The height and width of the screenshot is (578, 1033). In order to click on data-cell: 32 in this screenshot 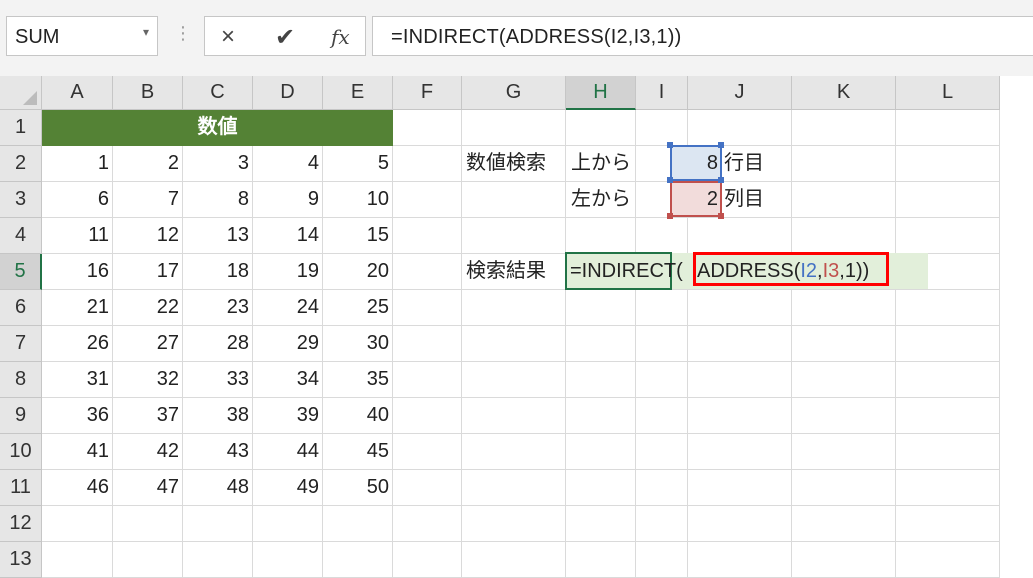, I will do `click(148, 380)`.